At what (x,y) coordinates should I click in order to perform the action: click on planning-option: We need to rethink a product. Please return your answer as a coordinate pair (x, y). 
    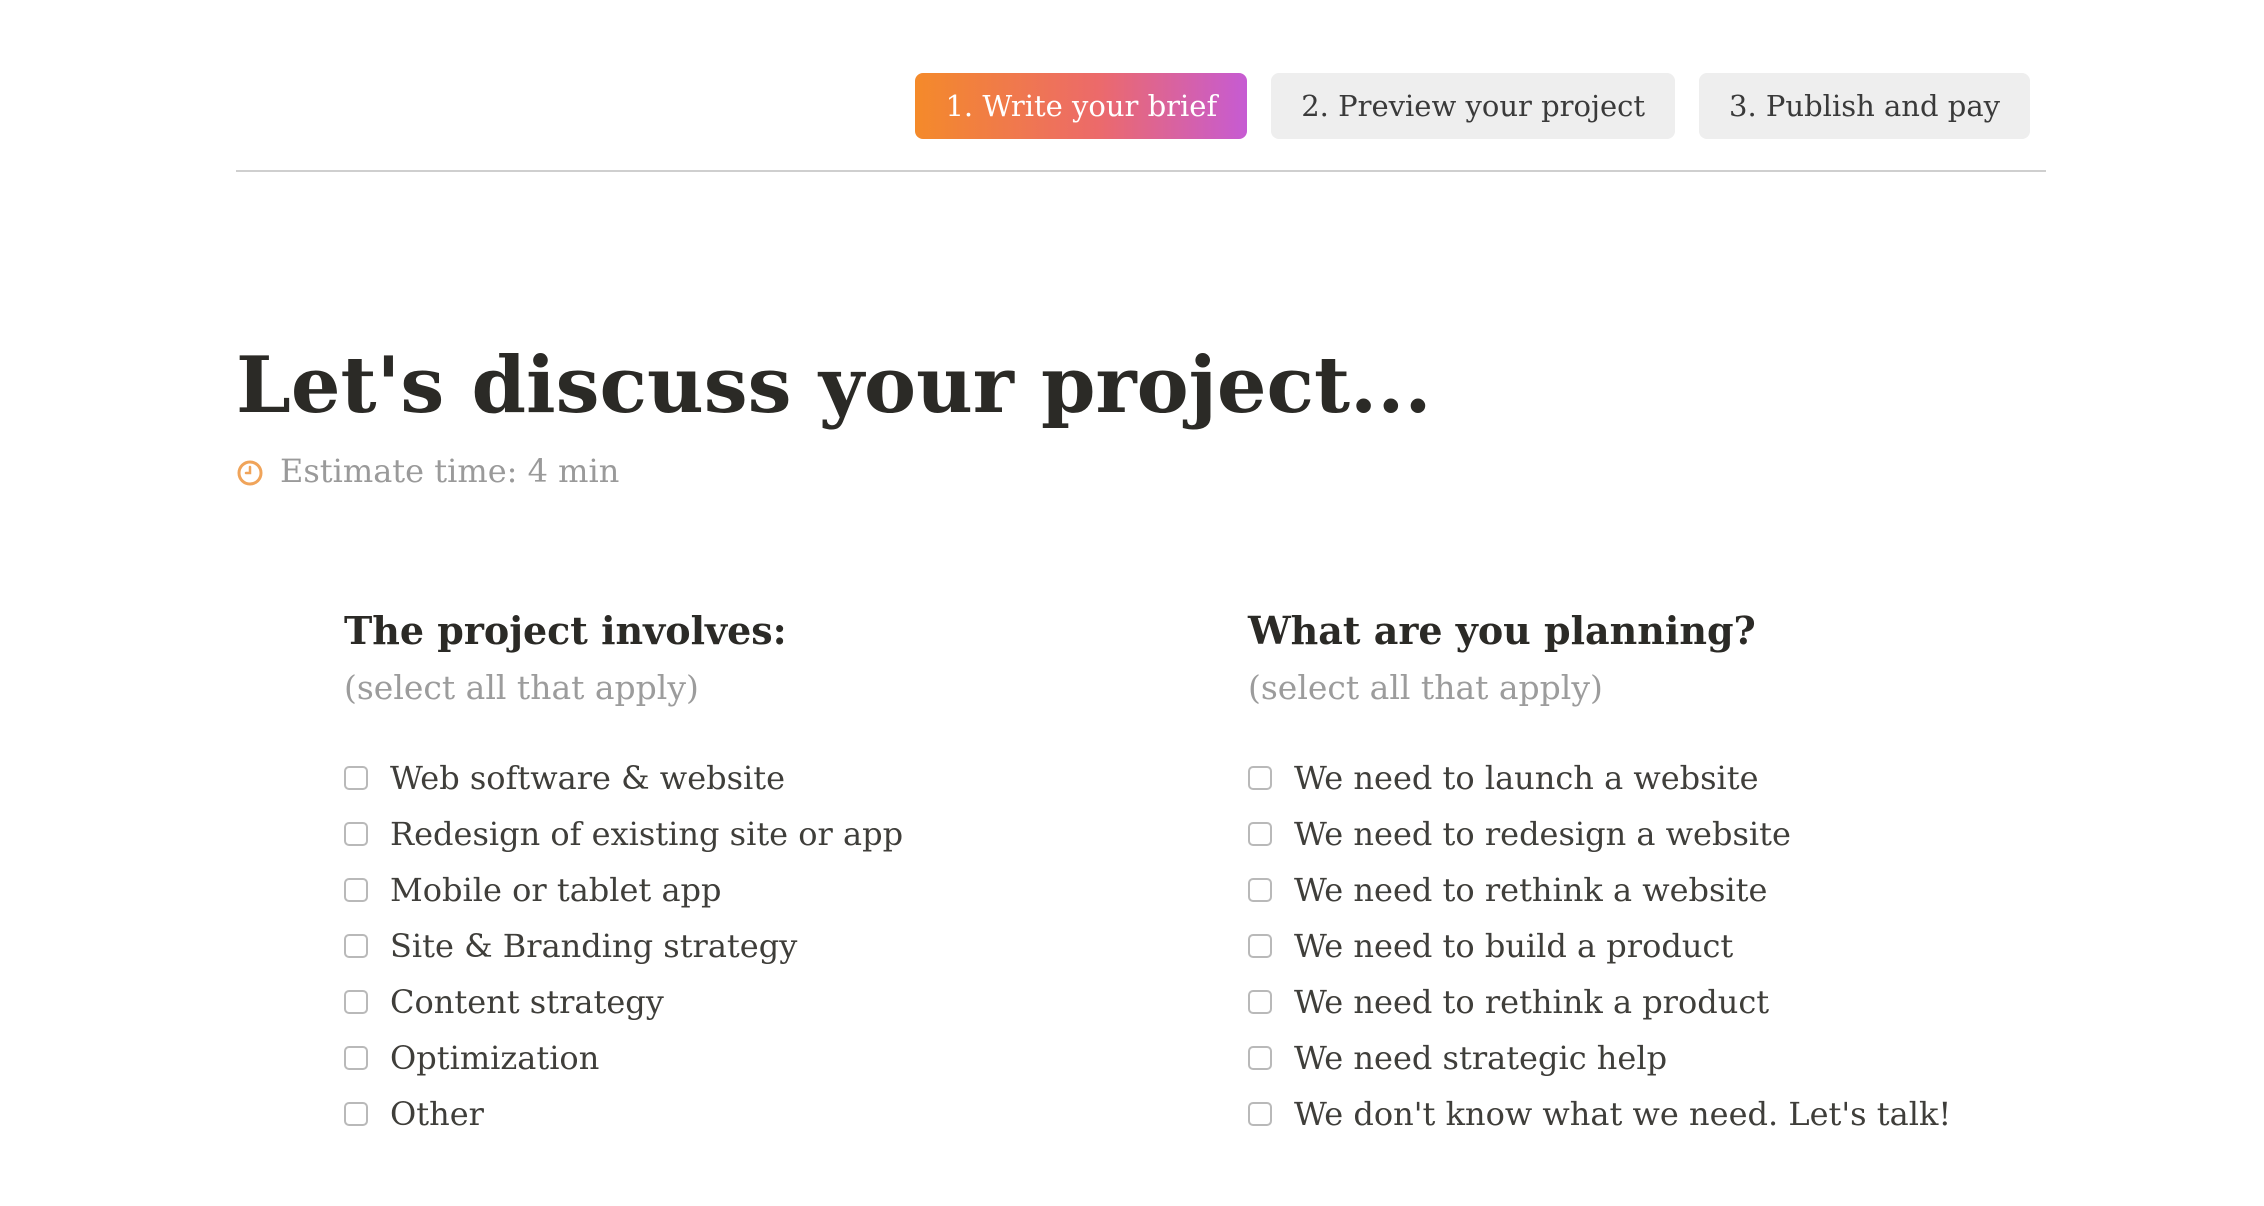
    Looking at the image, I should click on (1598, 1002).